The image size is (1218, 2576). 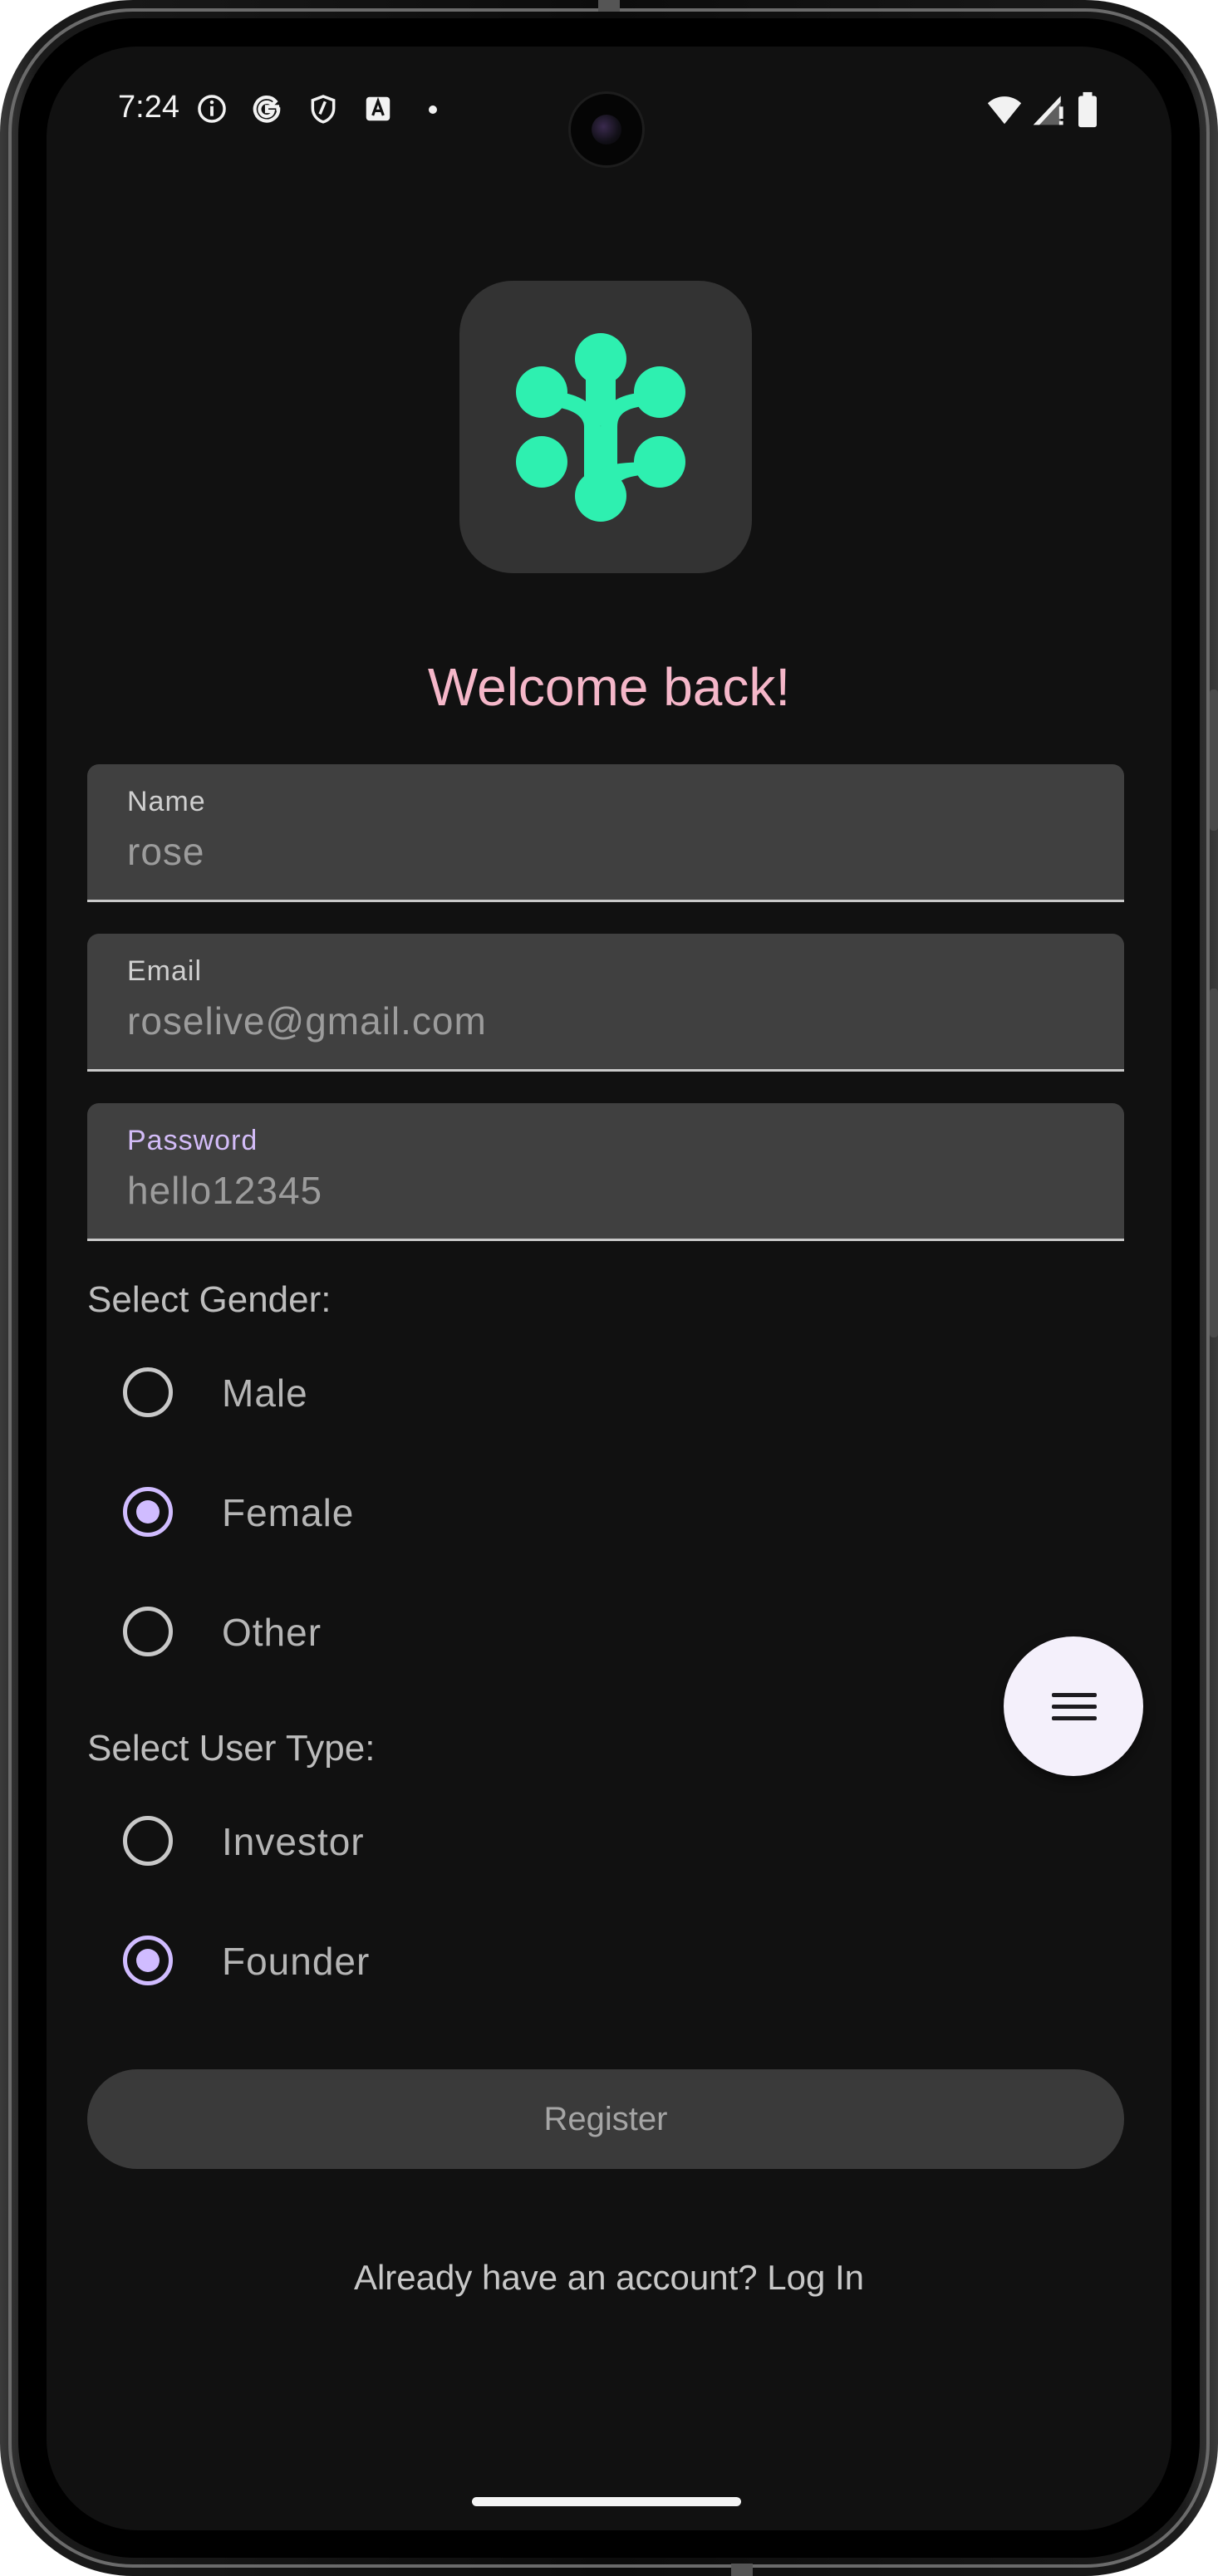 I want to click on gender-option-female: Female, so click(x=365, y=1512).